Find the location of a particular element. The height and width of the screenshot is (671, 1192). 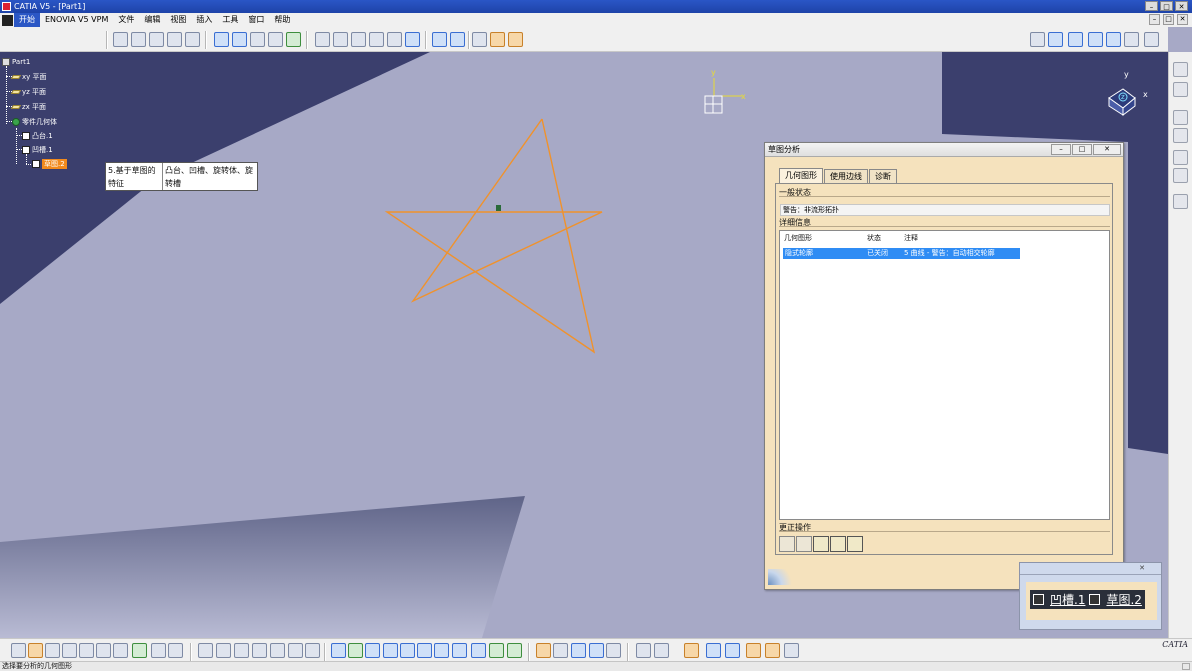

menu-insert: 插入 is located at coordinates (204, 20).